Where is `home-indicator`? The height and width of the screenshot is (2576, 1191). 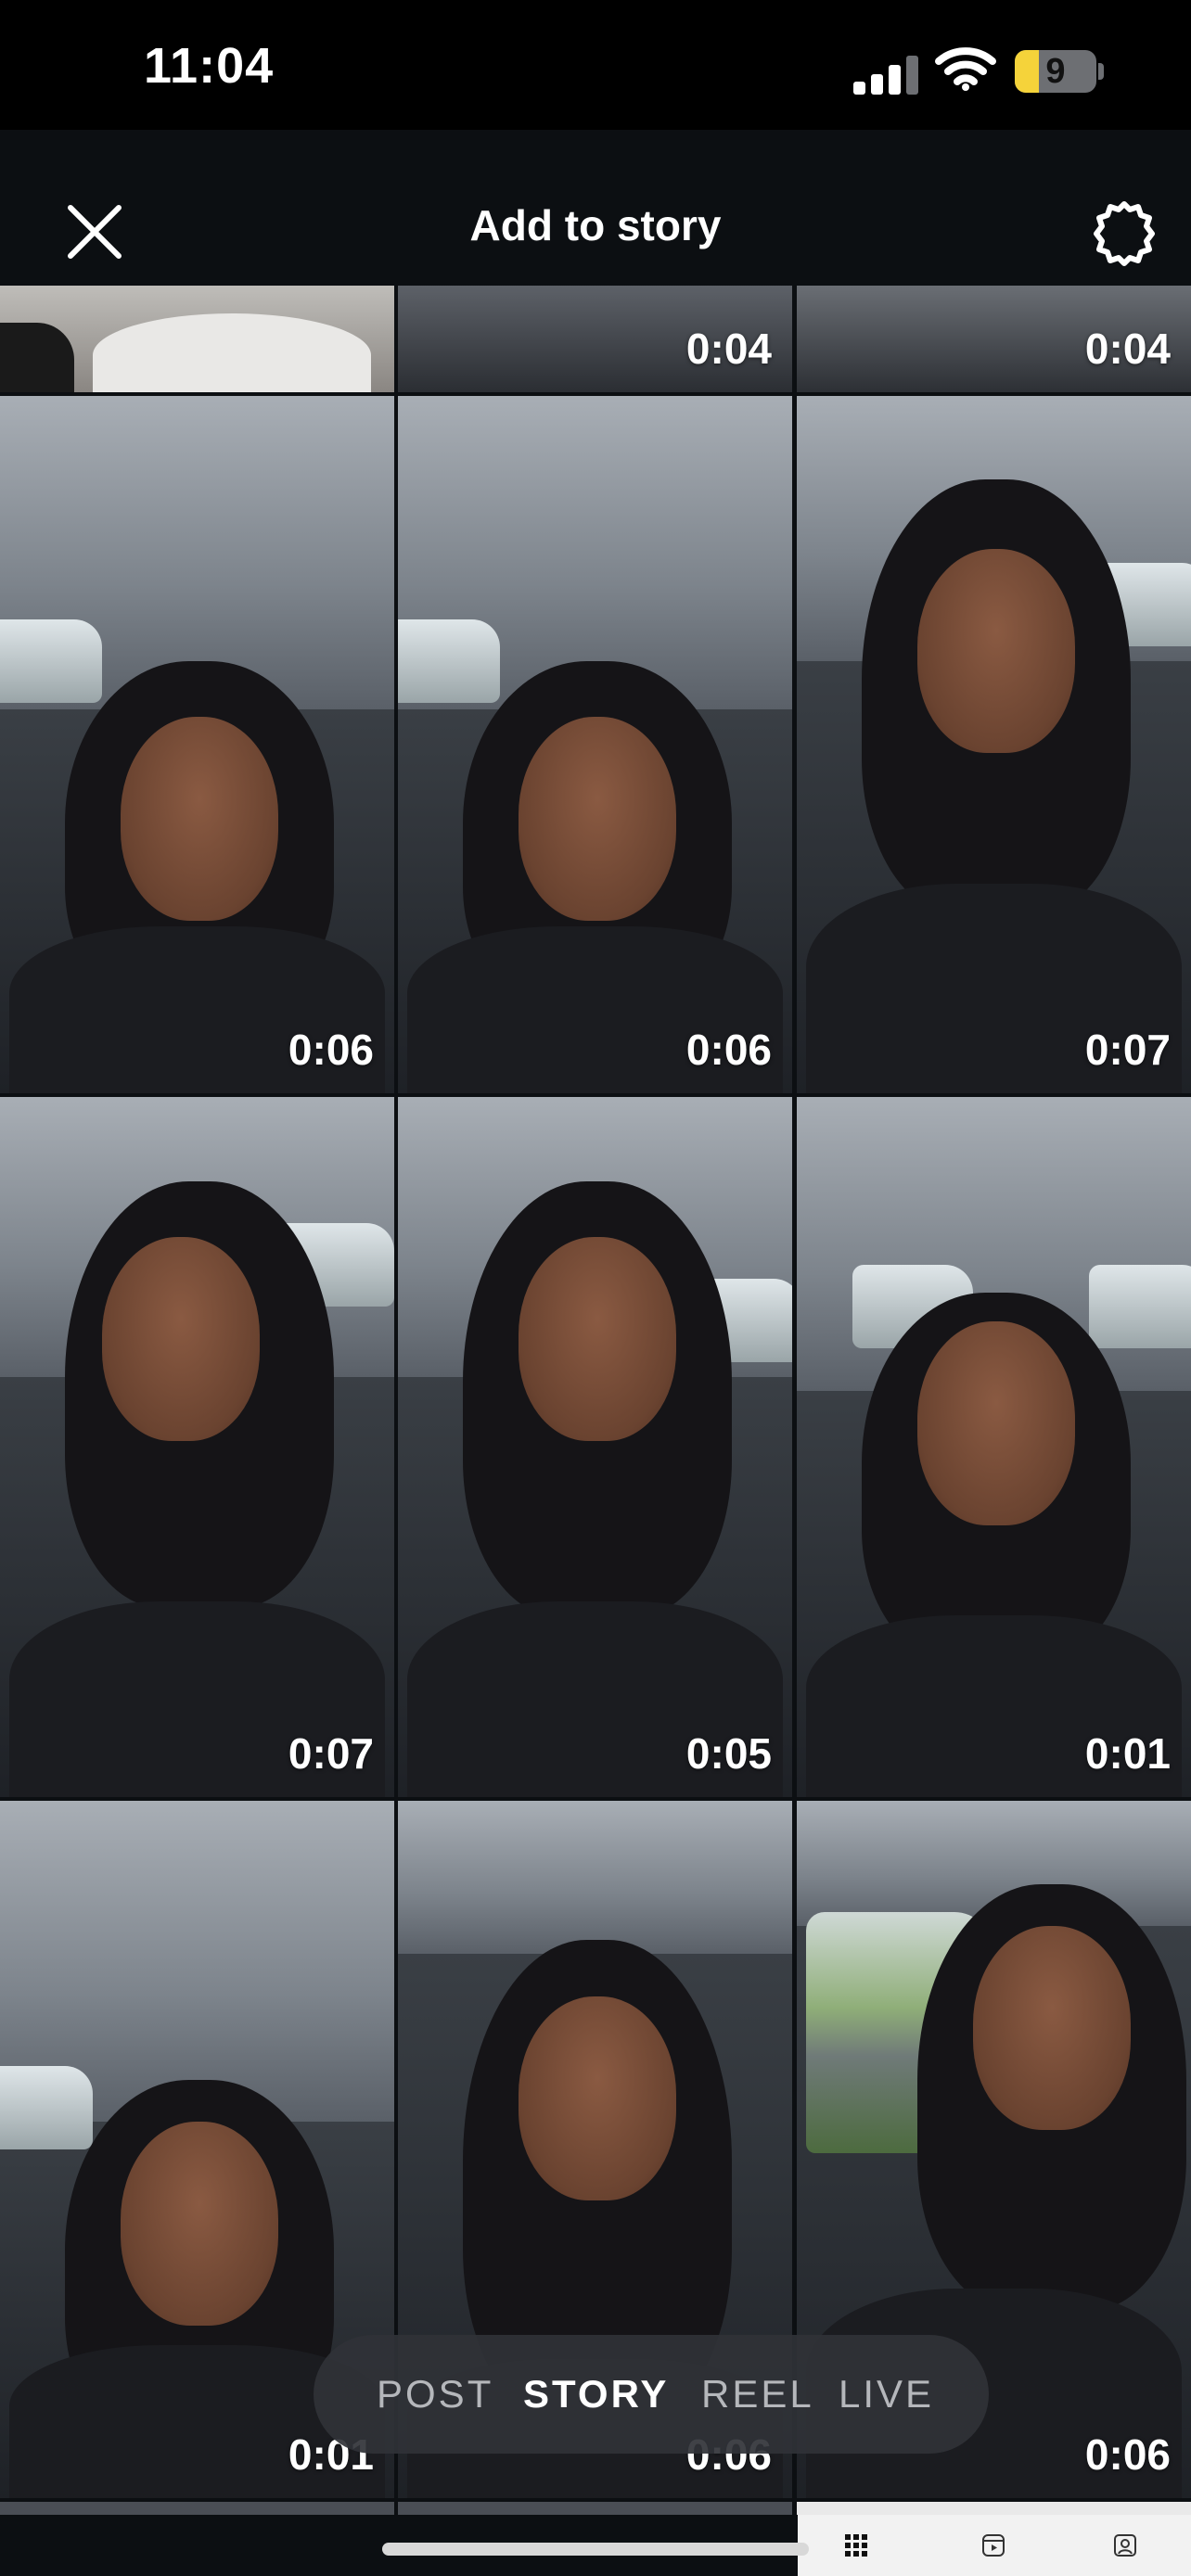
home-indicator is located at coordinates (595, 2549).